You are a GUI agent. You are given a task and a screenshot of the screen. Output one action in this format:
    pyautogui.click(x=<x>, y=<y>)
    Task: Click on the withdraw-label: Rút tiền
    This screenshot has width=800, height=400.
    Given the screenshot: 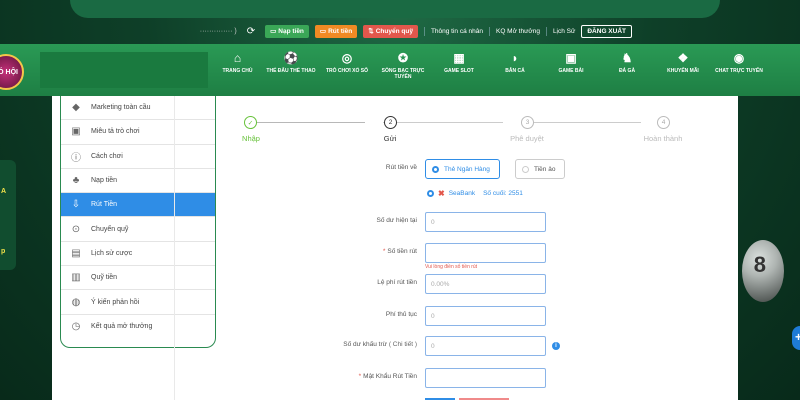 What is the action you would take?
    pyautogui.click(x=340, y=31)
    